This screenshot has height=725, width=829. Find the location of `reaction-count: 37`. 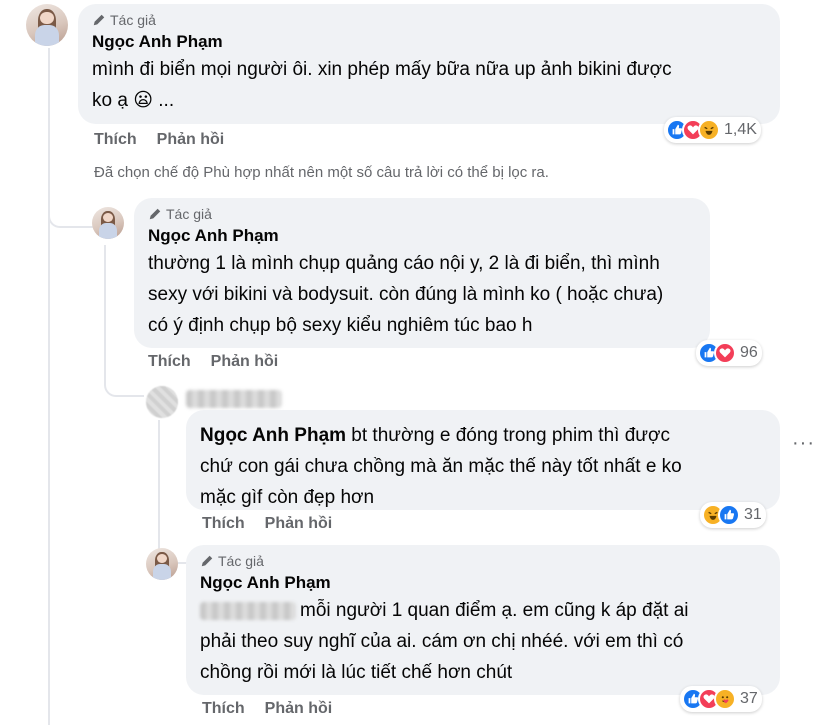

reaction-count: 37 is located at coordinates (749, 698).